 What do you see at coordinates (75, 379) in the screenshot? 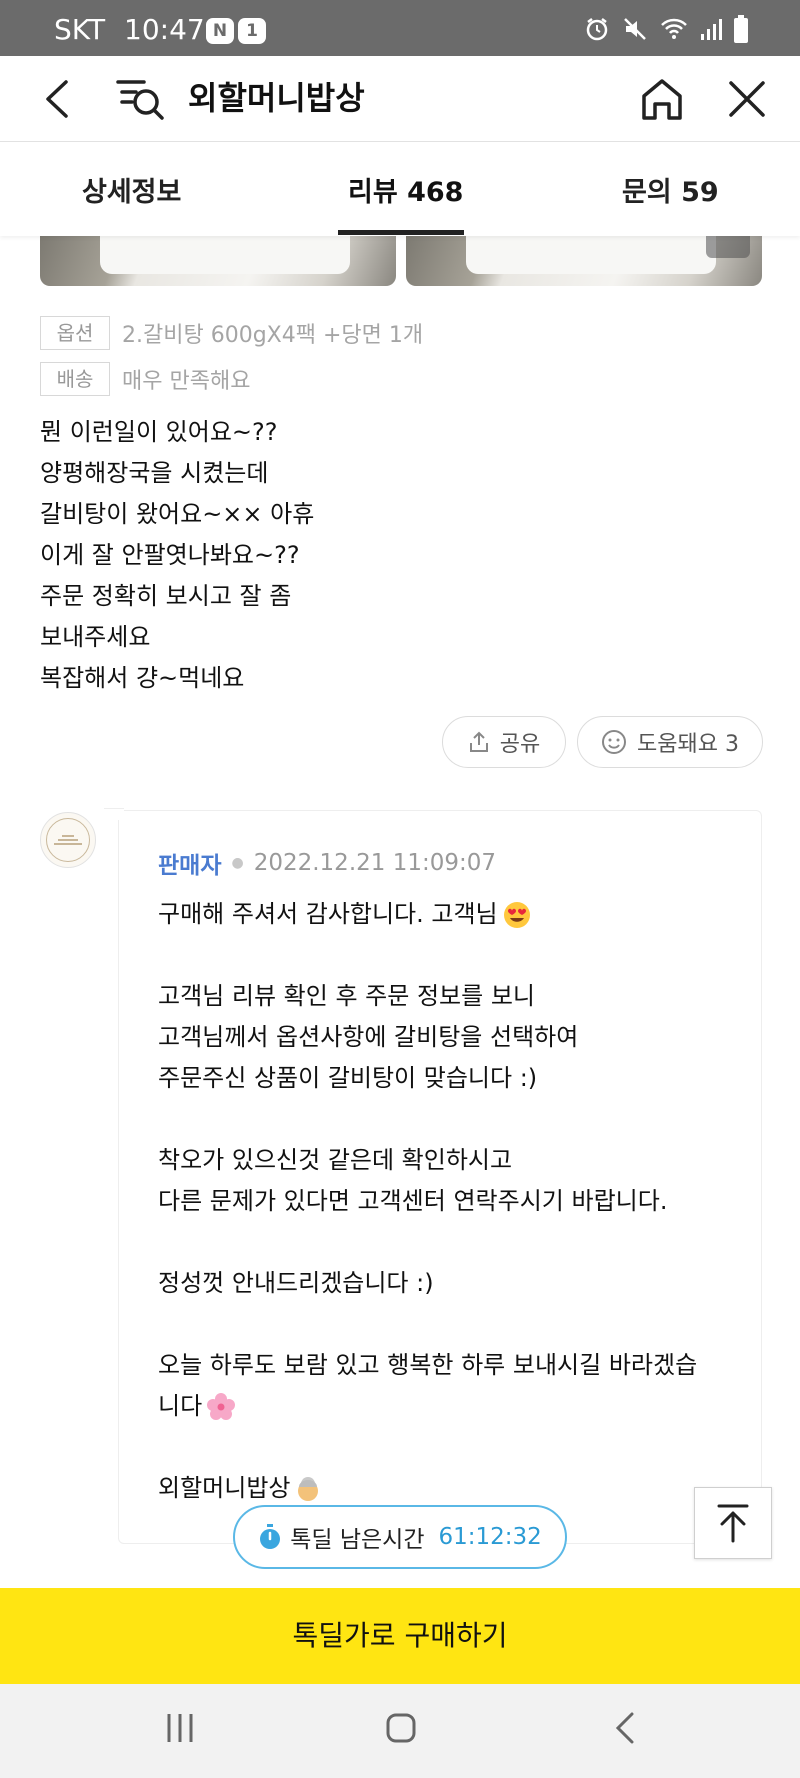
I see `delivery-tag: 배송` at bounding box center [75, 379].